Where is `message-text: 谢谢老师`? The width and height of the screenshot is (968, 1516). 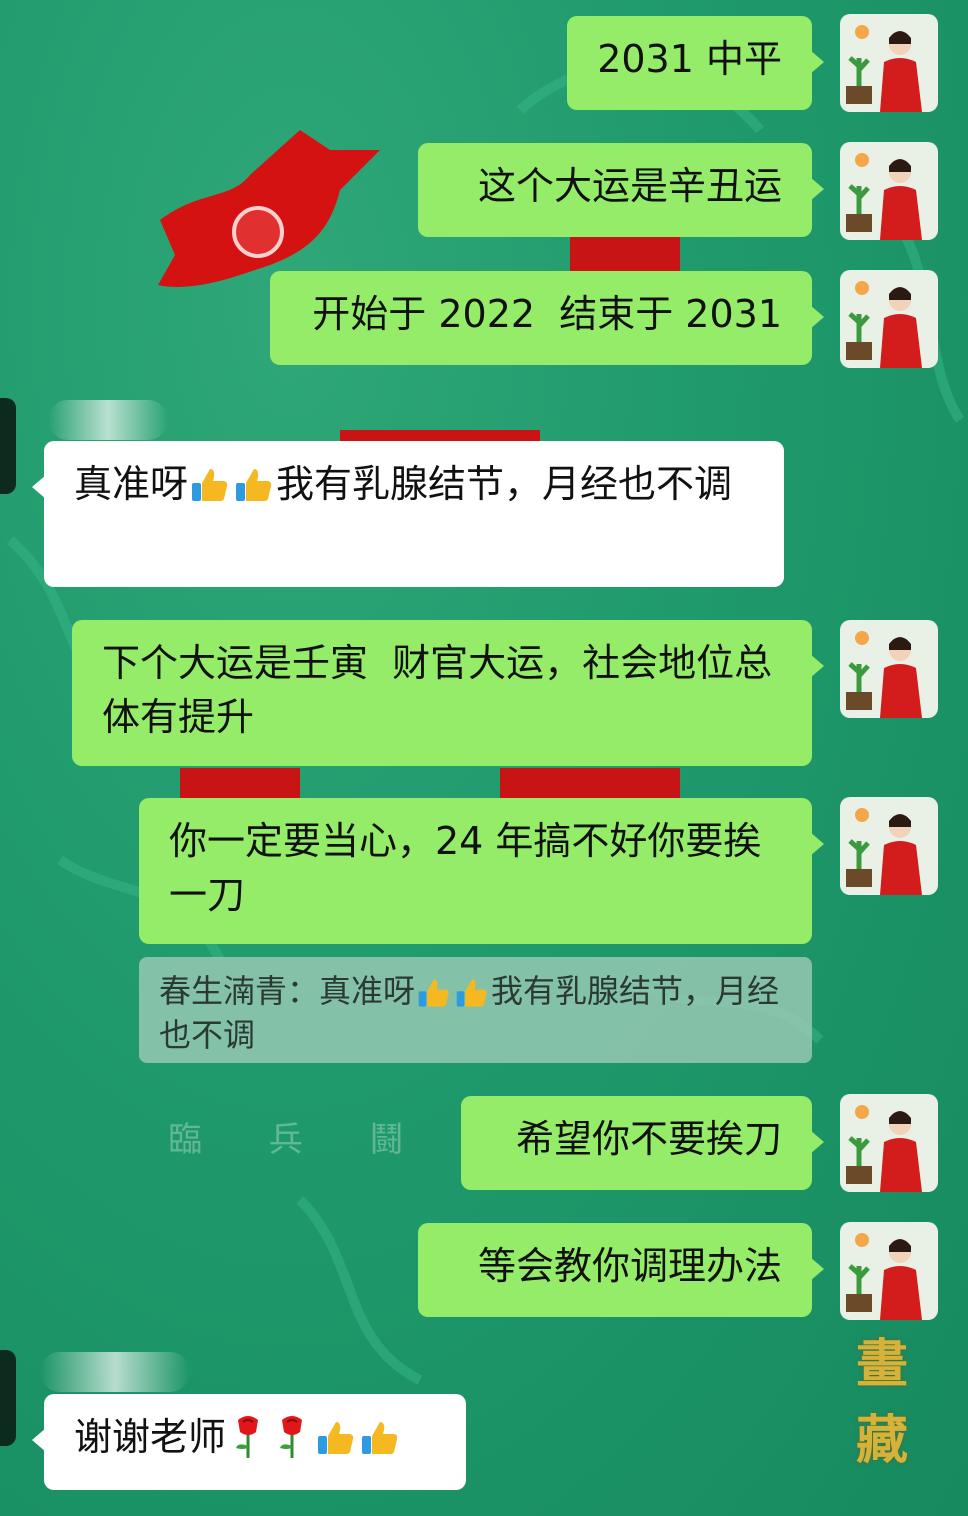 message-text: 谢谢老师 is located at coordinates (150, 1437).